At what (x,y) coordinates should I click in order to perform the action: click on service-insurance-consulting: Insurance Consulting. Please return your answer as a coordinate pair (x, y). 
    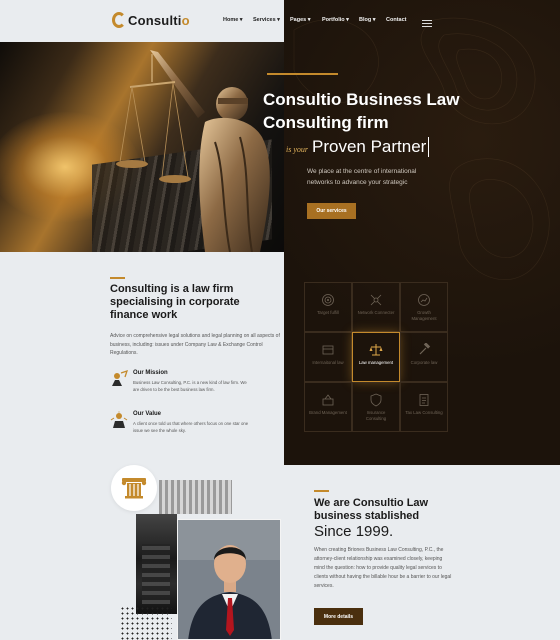
    Looking at the image, I should click on (376, 407).